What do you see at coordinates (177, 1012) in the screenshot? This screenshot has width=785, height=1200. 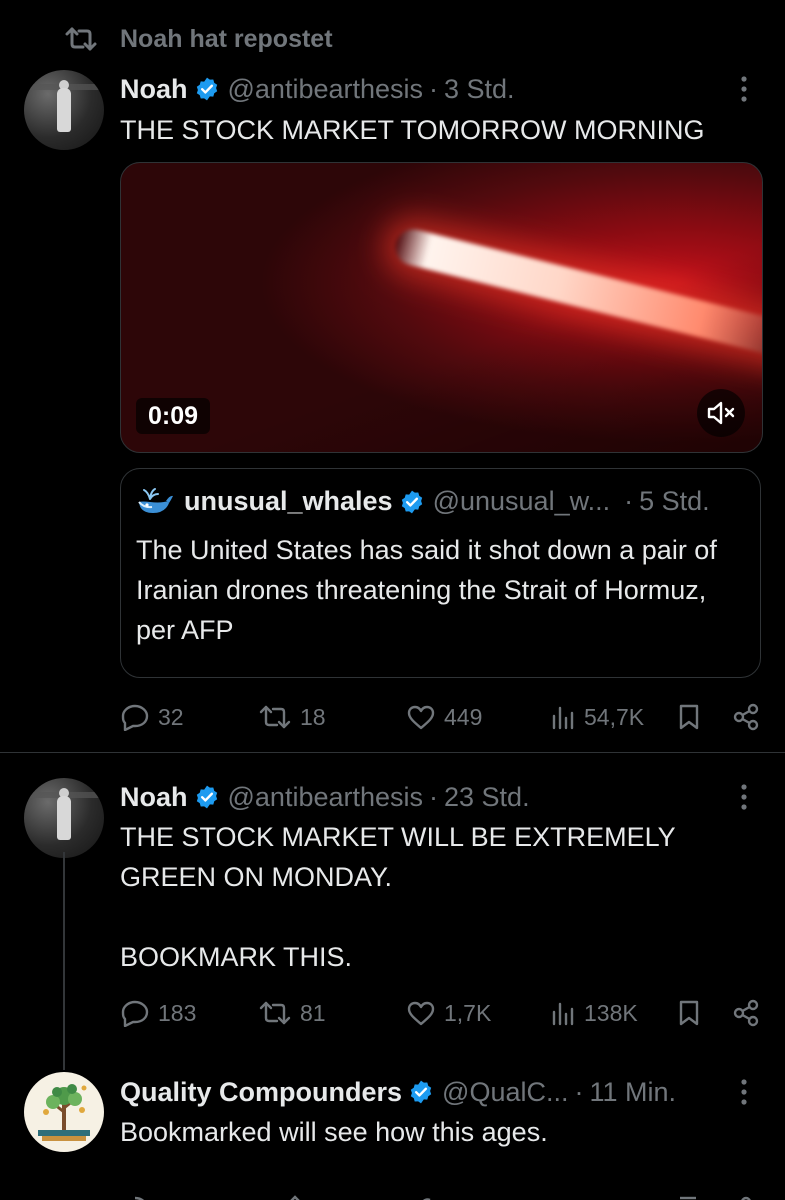 I see `reply-count: 183` at bounding box center [177, 1012].